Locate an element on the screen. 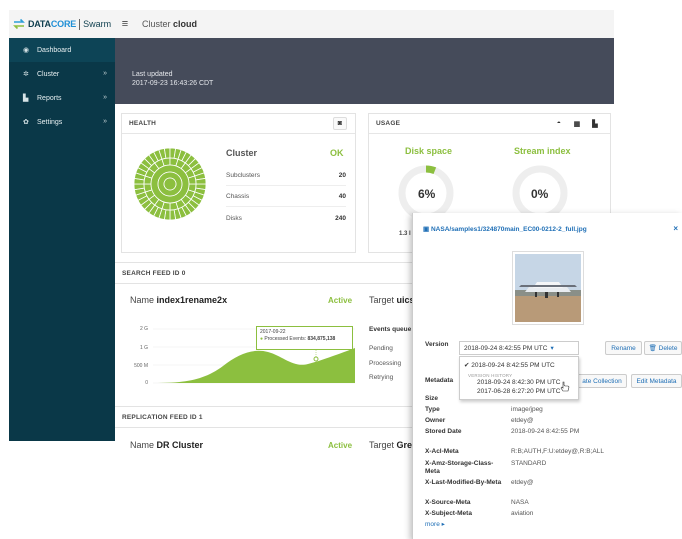  camera-icon: ◙ is located at coordinates (340, 123).